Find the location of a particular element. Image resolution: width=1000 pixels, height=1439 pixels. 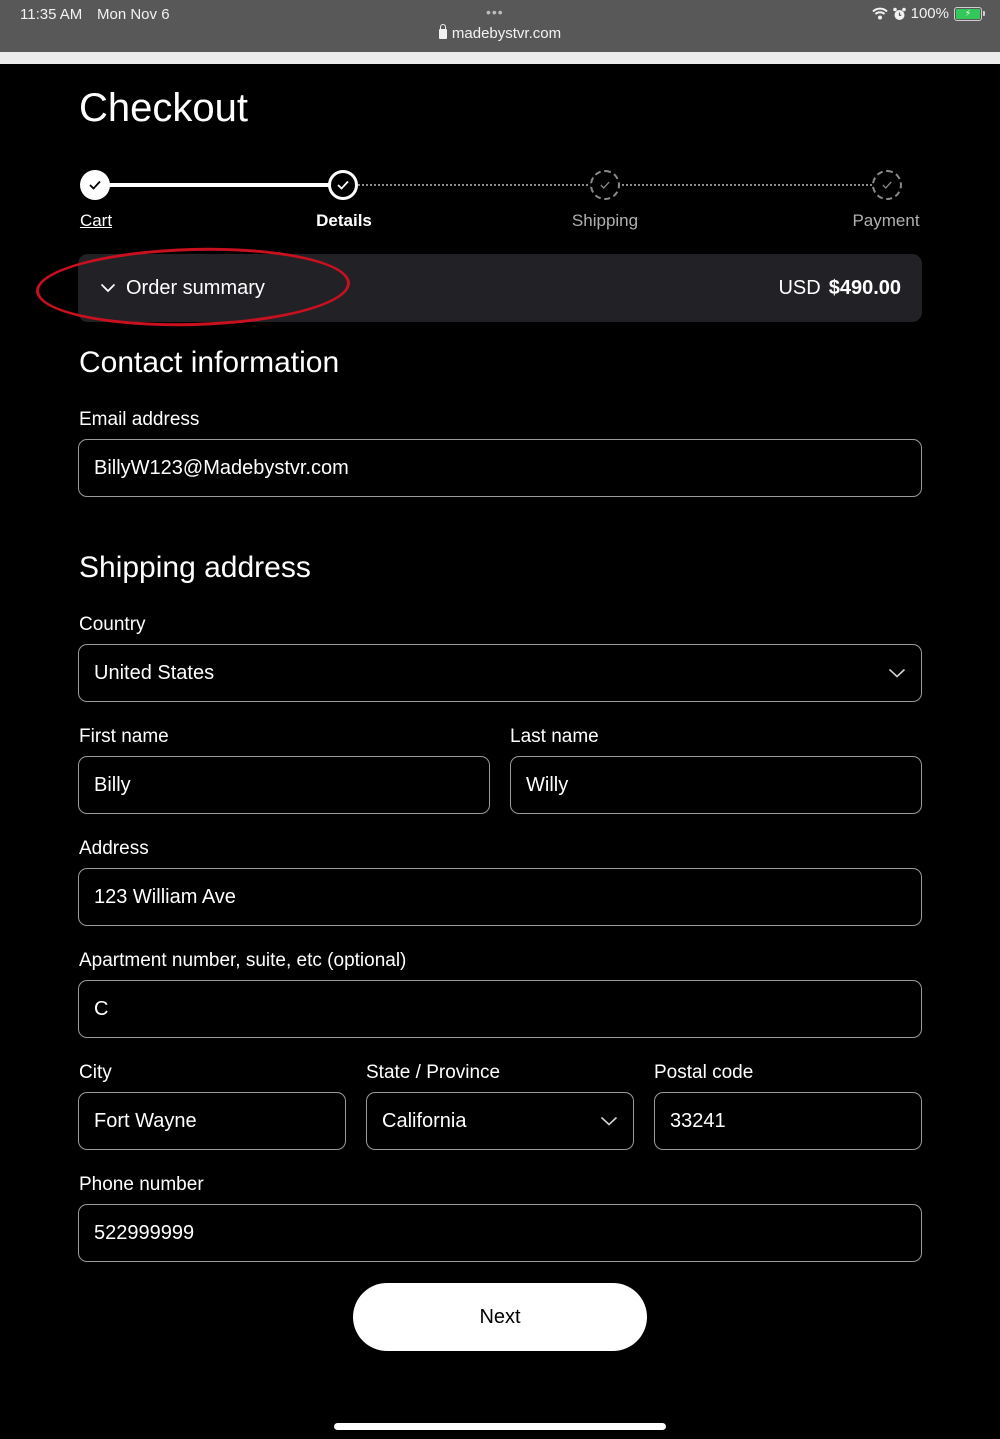

next-button: Next is located at coordinates (500, 1317).